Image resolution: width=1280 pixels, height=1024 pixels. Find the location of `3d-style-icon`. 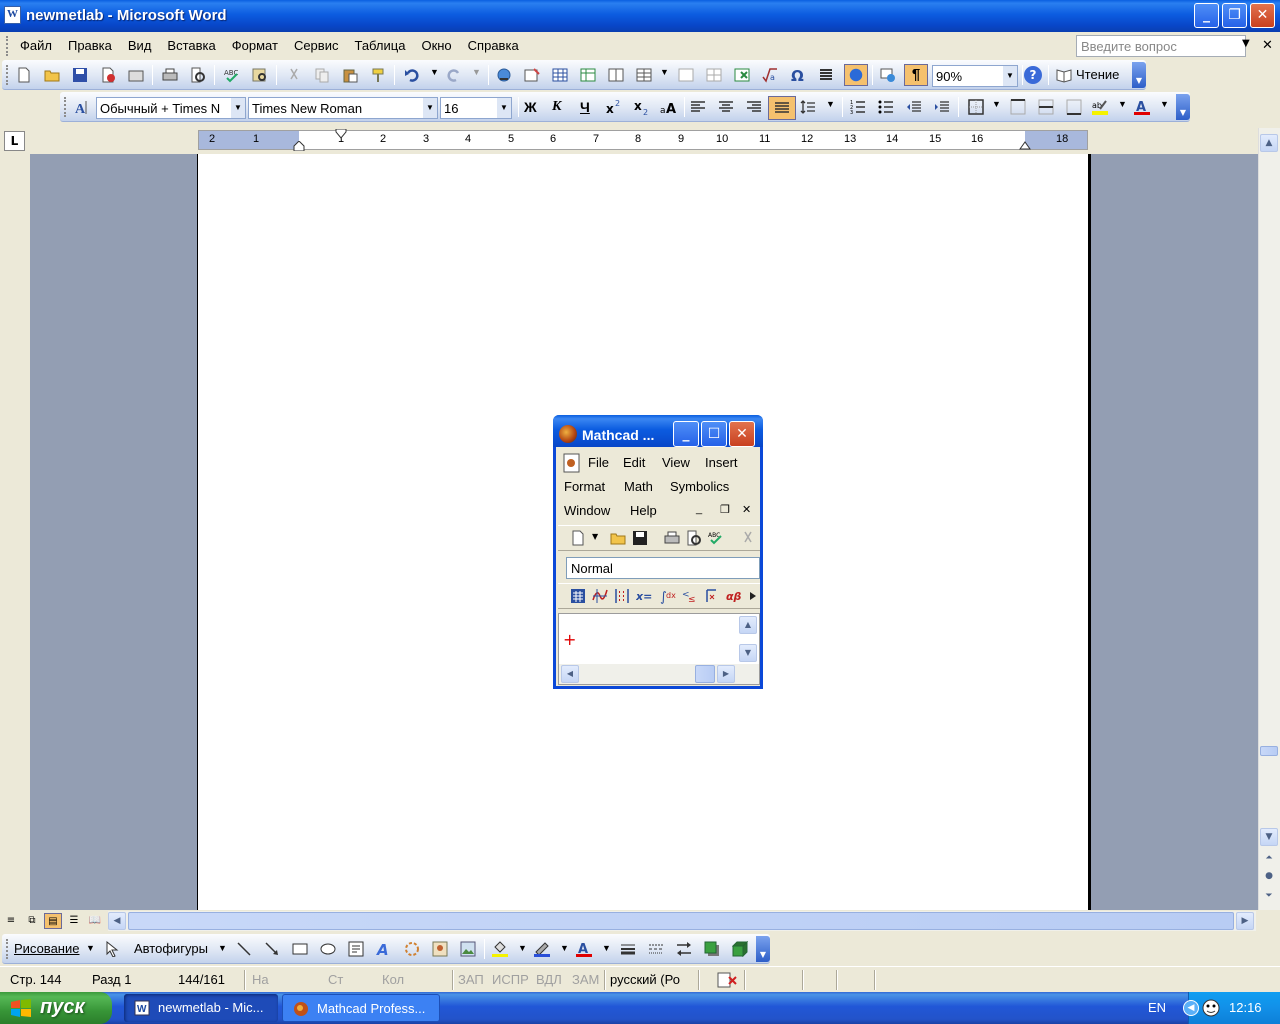

3d-style-icon is located at coordinates (740, 949).